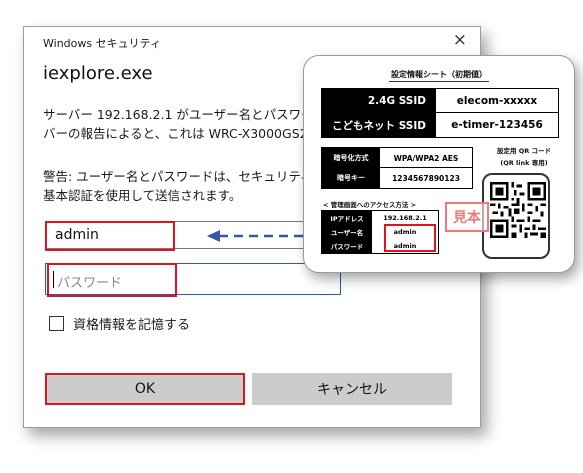 The image size is (583, 473). Describe the element at coordinates (347, 246) in the screenshot. I see `access-label: パスワード` at that location.